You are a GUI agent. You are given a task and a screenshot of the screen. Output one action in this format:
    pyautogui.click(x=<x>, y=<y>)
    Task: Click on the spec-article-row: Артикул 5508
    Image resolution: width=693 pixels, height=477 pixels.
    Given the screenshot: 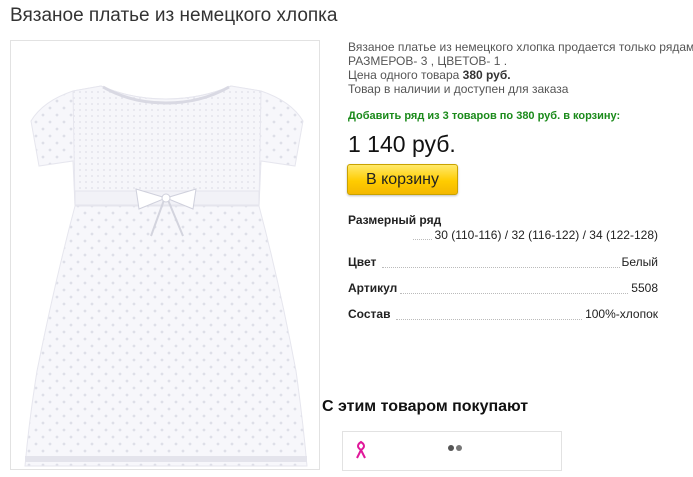 What is the action you would take?
    pyautogui.click(x=503, y=289)
    